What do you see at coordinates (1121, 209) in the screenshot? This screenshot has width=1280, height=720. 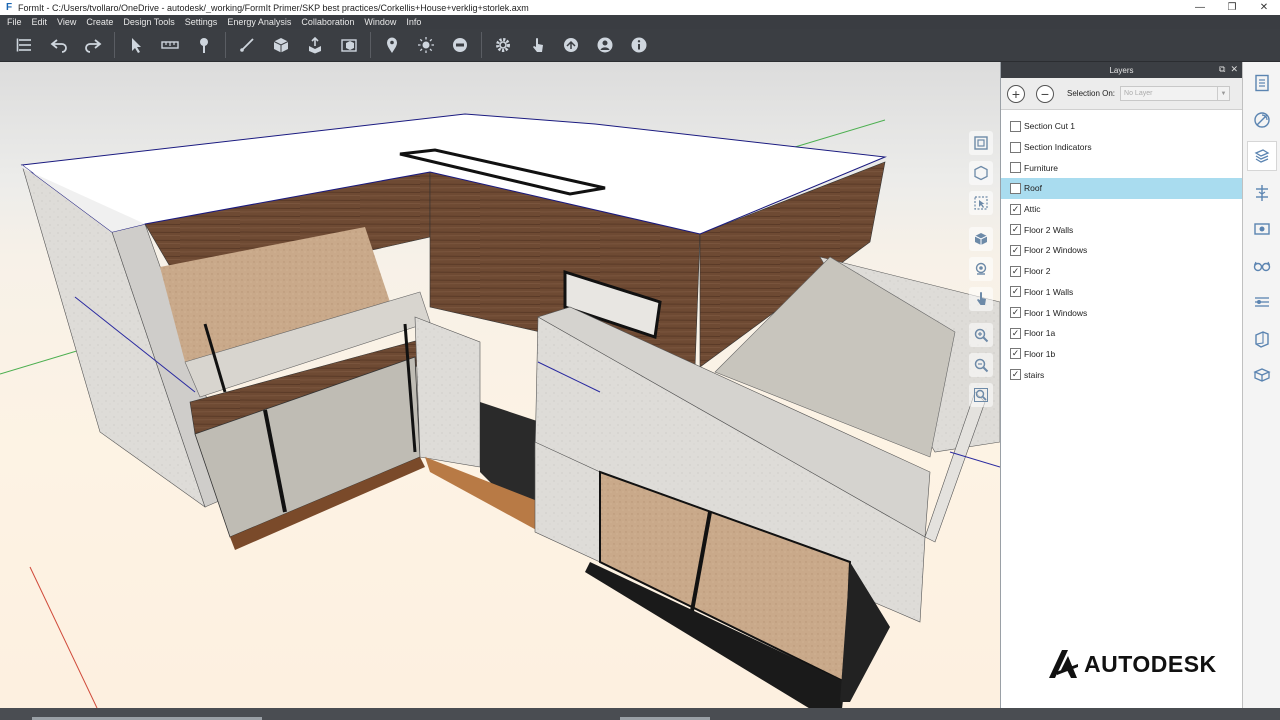 I see `layer-row: ✓ Attic` at bounding box center [1121, 209].